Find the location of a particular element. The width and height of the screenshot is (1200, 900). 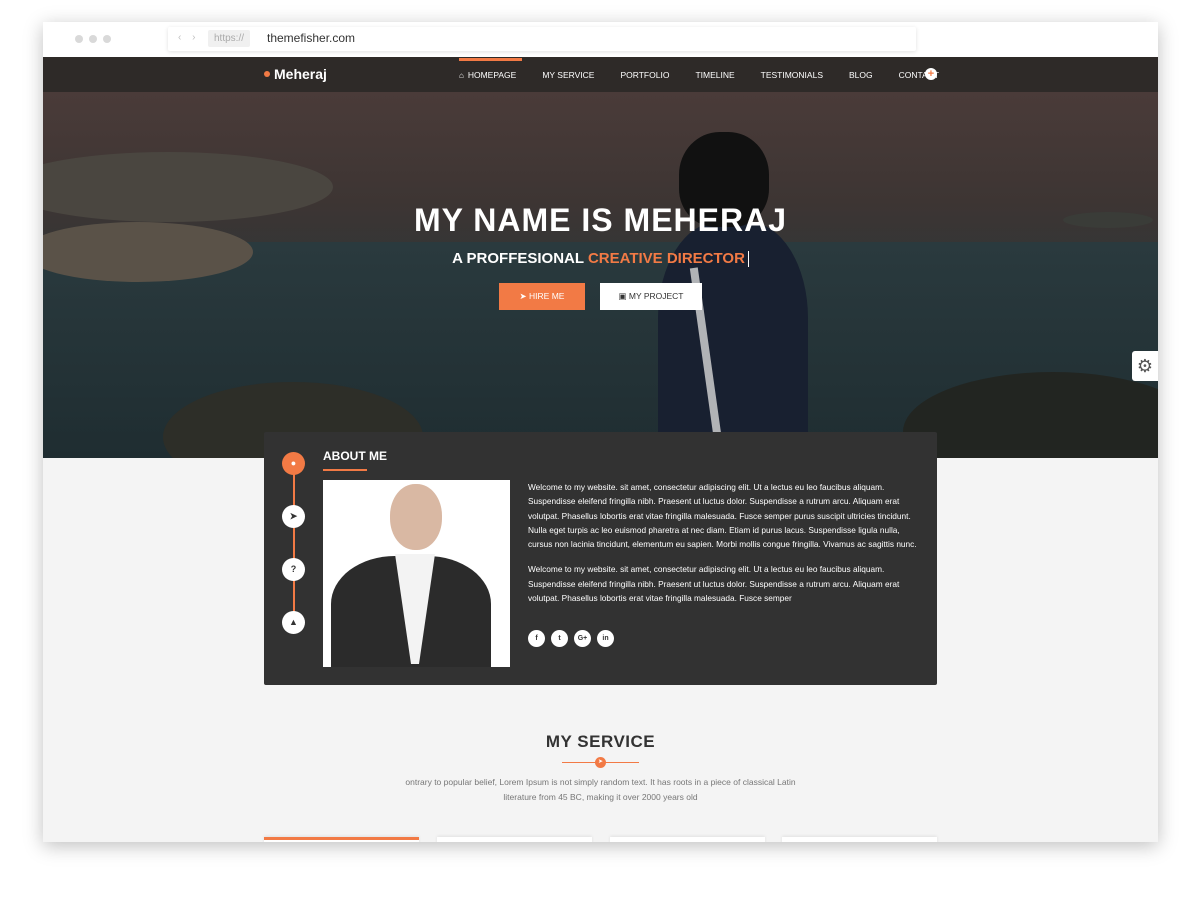

timeline-line is located at coordinates (294, 544).